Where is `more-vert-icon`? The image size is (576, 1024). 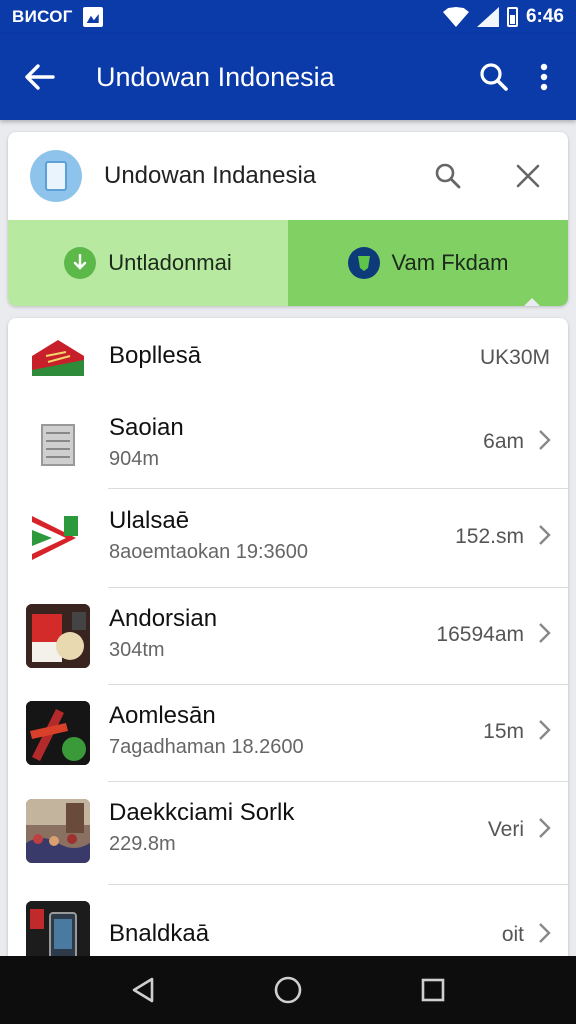
more-vert-icon is located at coordinates (544, 77).